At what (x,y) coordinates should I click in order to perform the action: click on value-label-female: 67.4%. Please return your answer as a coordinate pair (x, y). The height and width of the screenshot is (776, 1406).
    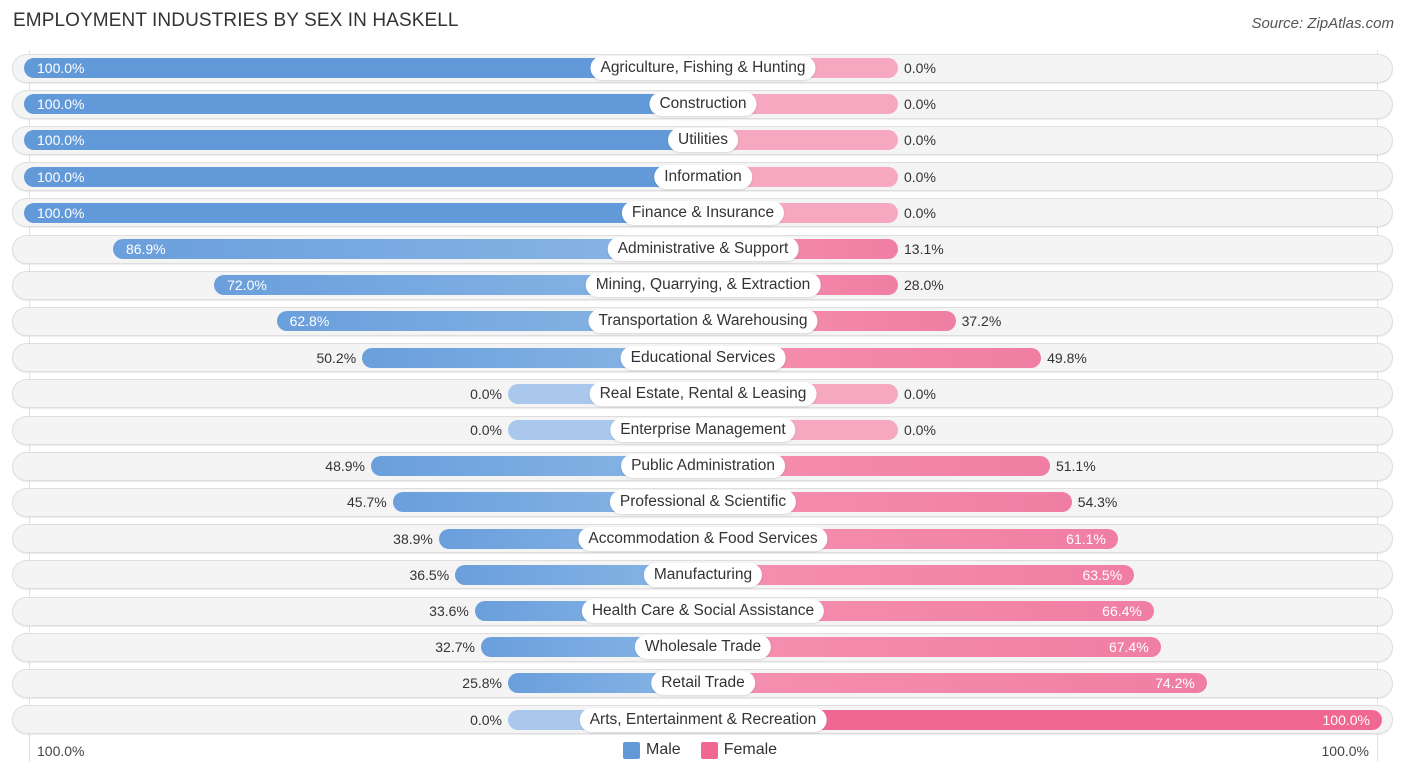
    Looking at the image, I should click on (1128, 647).